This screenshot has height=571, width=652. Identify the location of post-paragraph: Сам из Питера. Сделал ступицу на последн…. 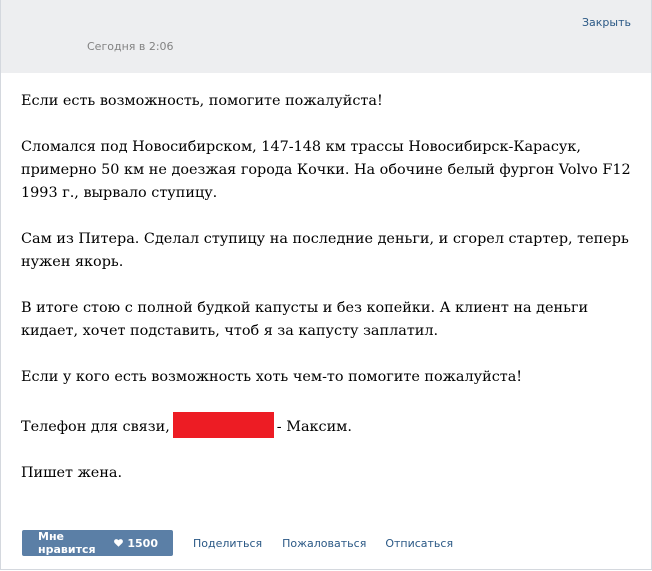
(325, 250).